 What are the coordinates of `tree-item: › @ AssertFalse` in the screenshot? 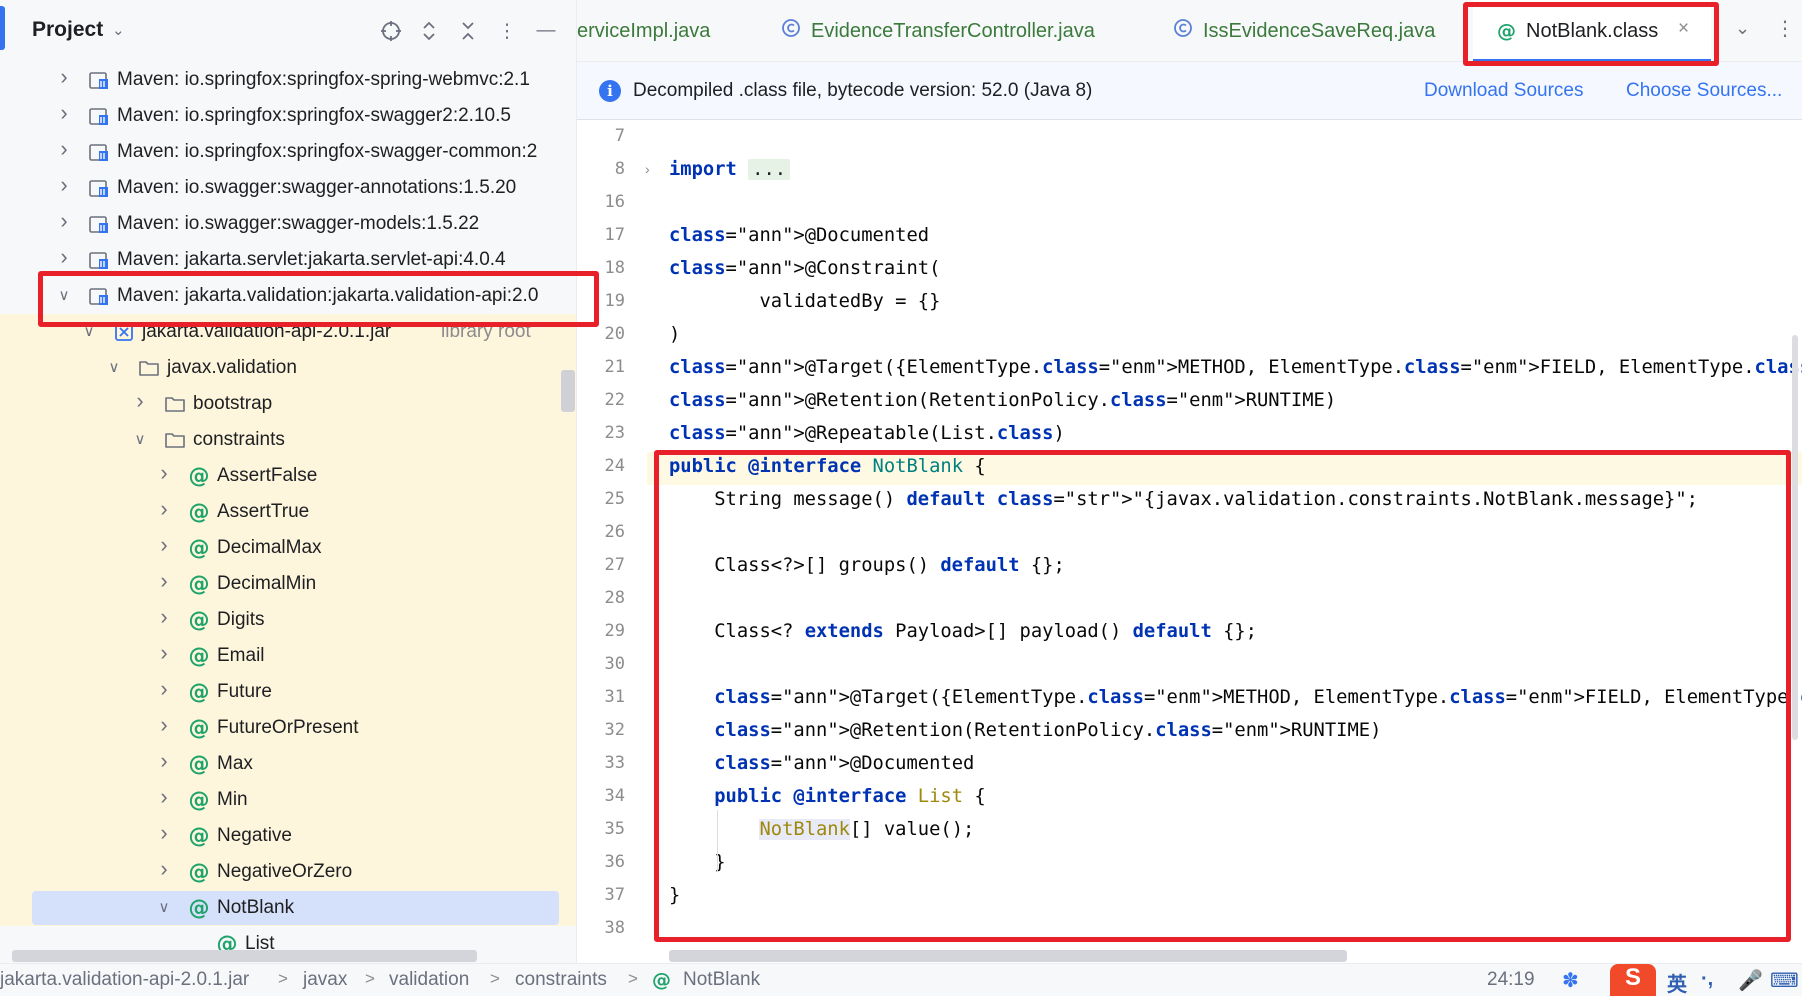 It's located at (288, 476).